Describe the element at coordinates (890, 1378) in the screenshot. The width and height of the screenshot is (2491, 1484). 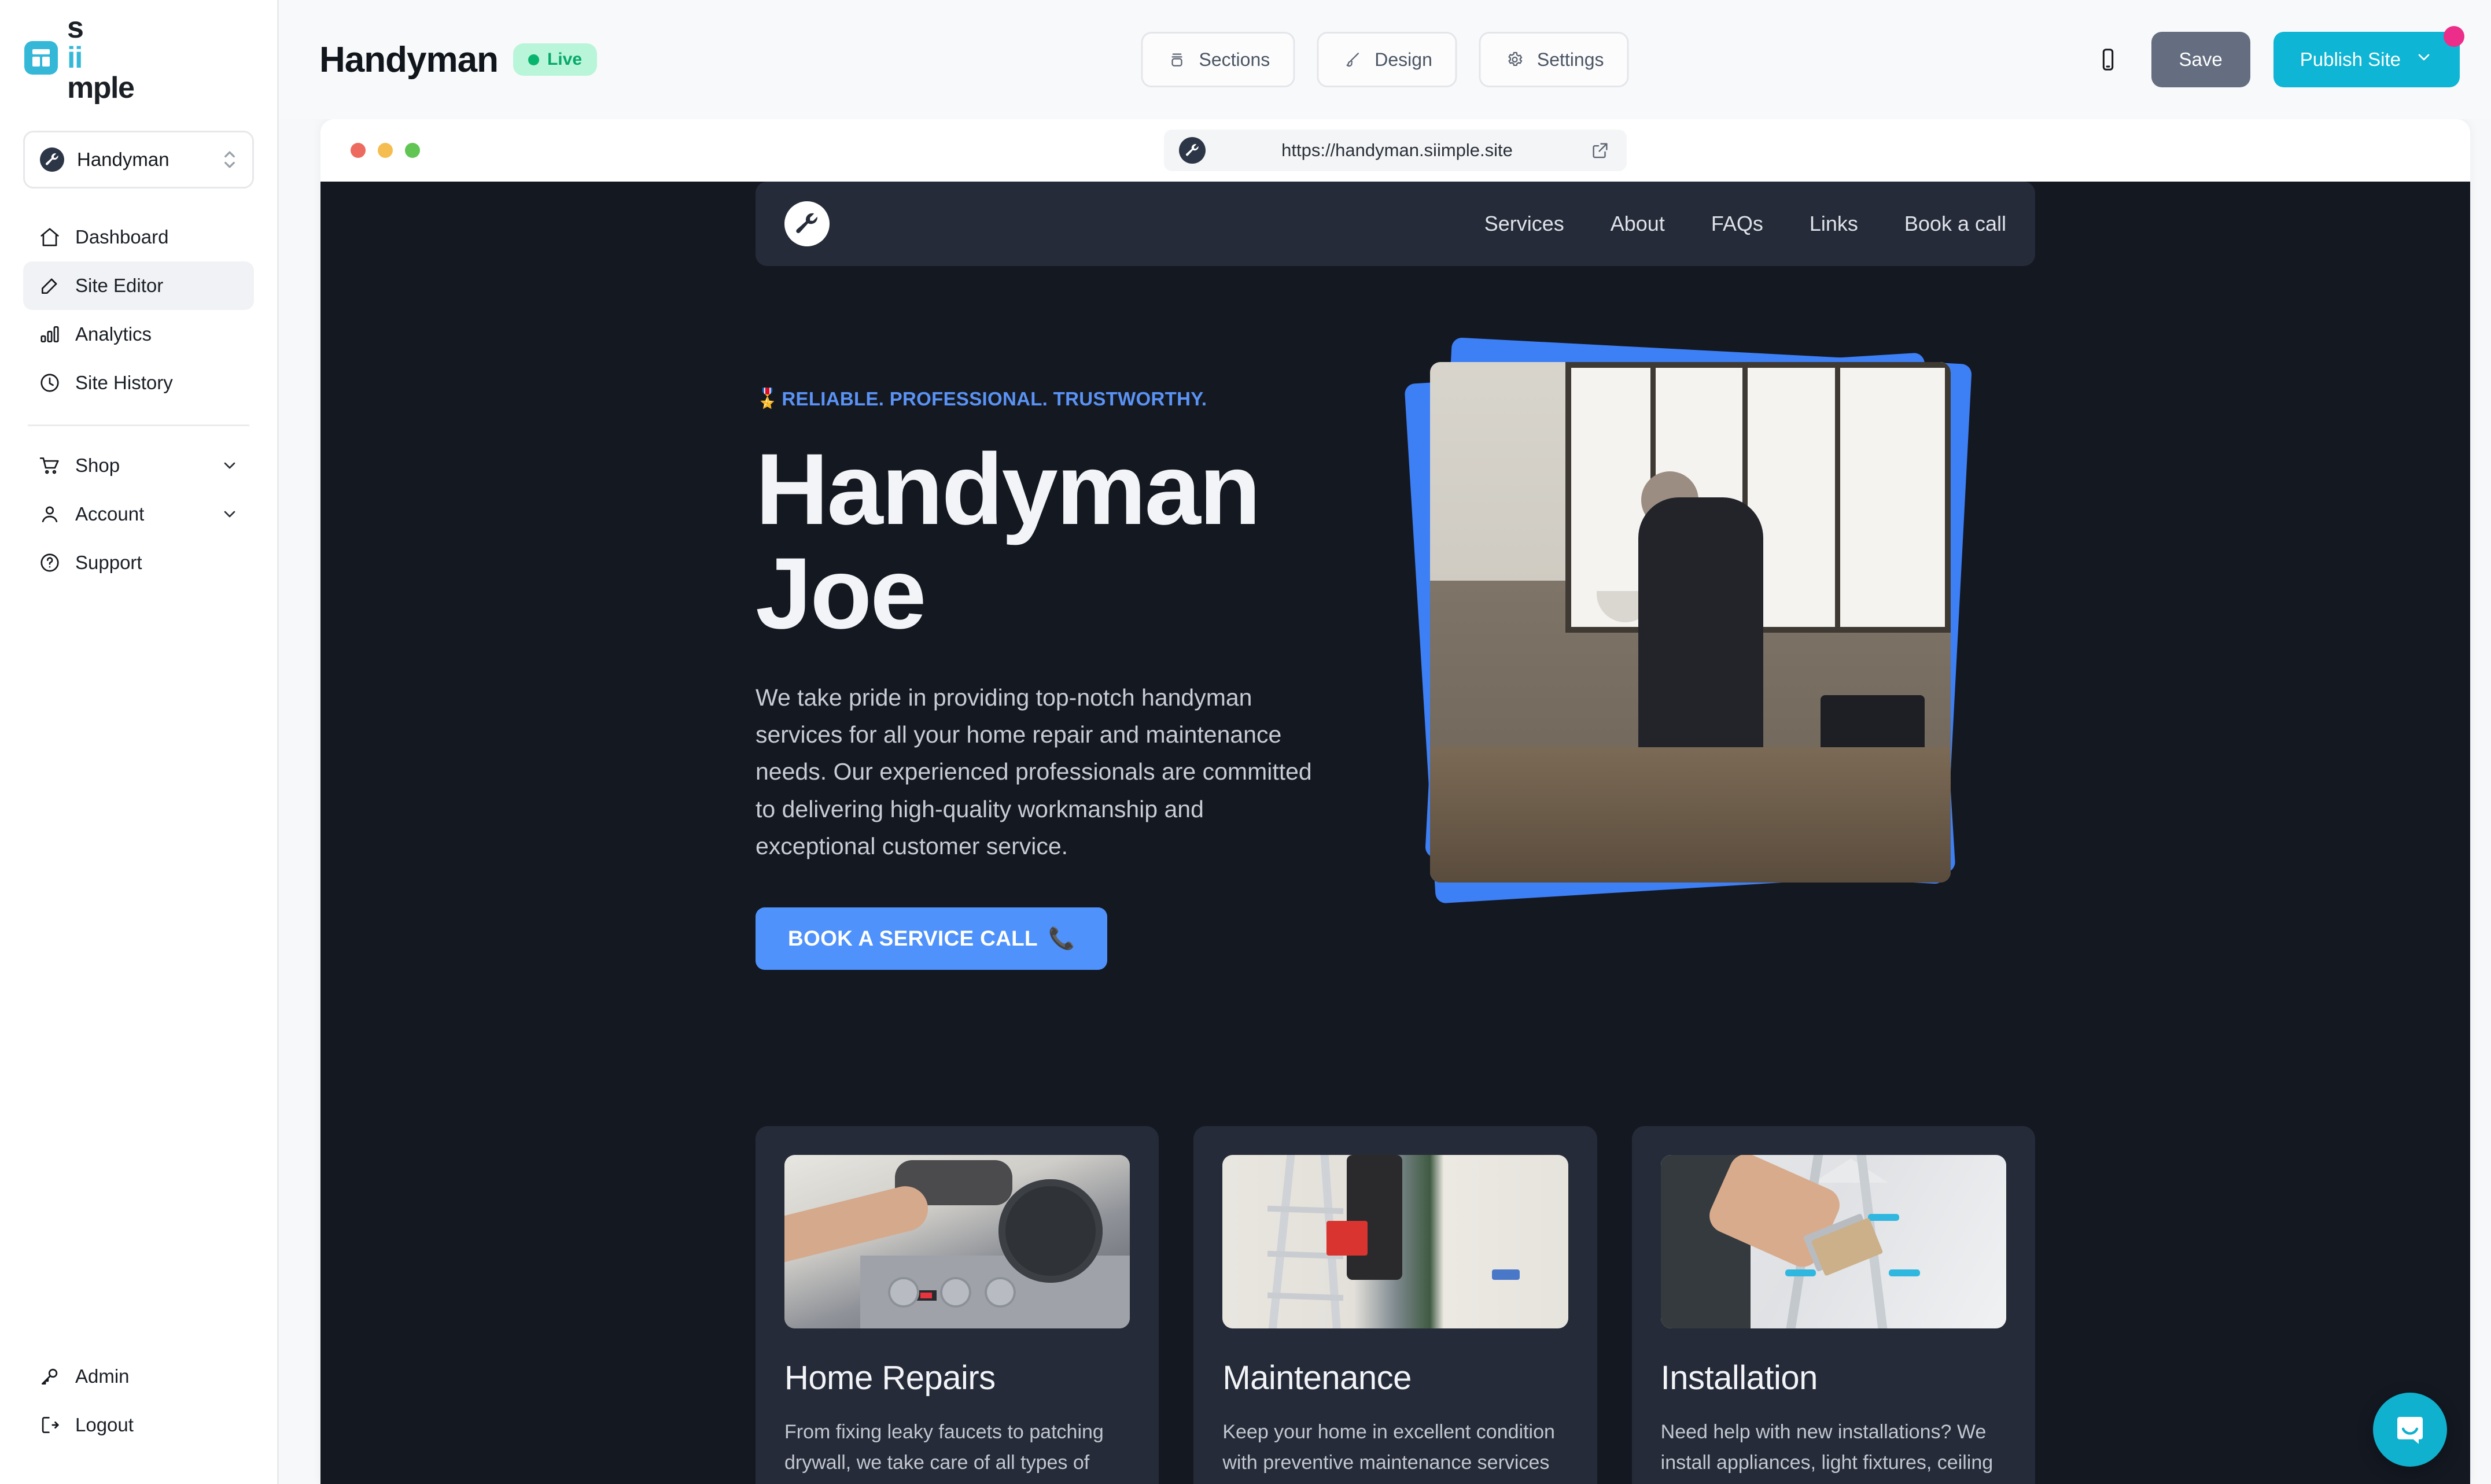
I see `service-card-title: Home Repairs` at that location.